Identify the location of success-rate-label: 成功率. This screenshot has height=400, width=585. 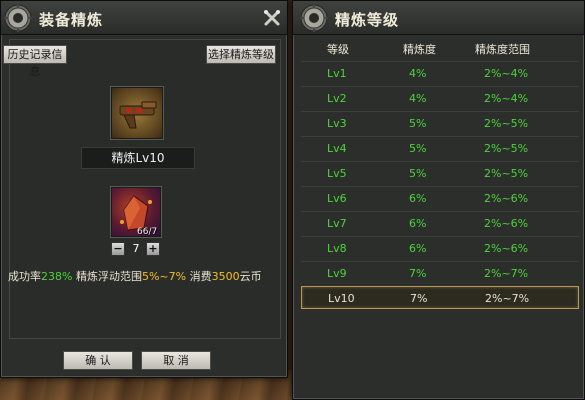
(24, 276).